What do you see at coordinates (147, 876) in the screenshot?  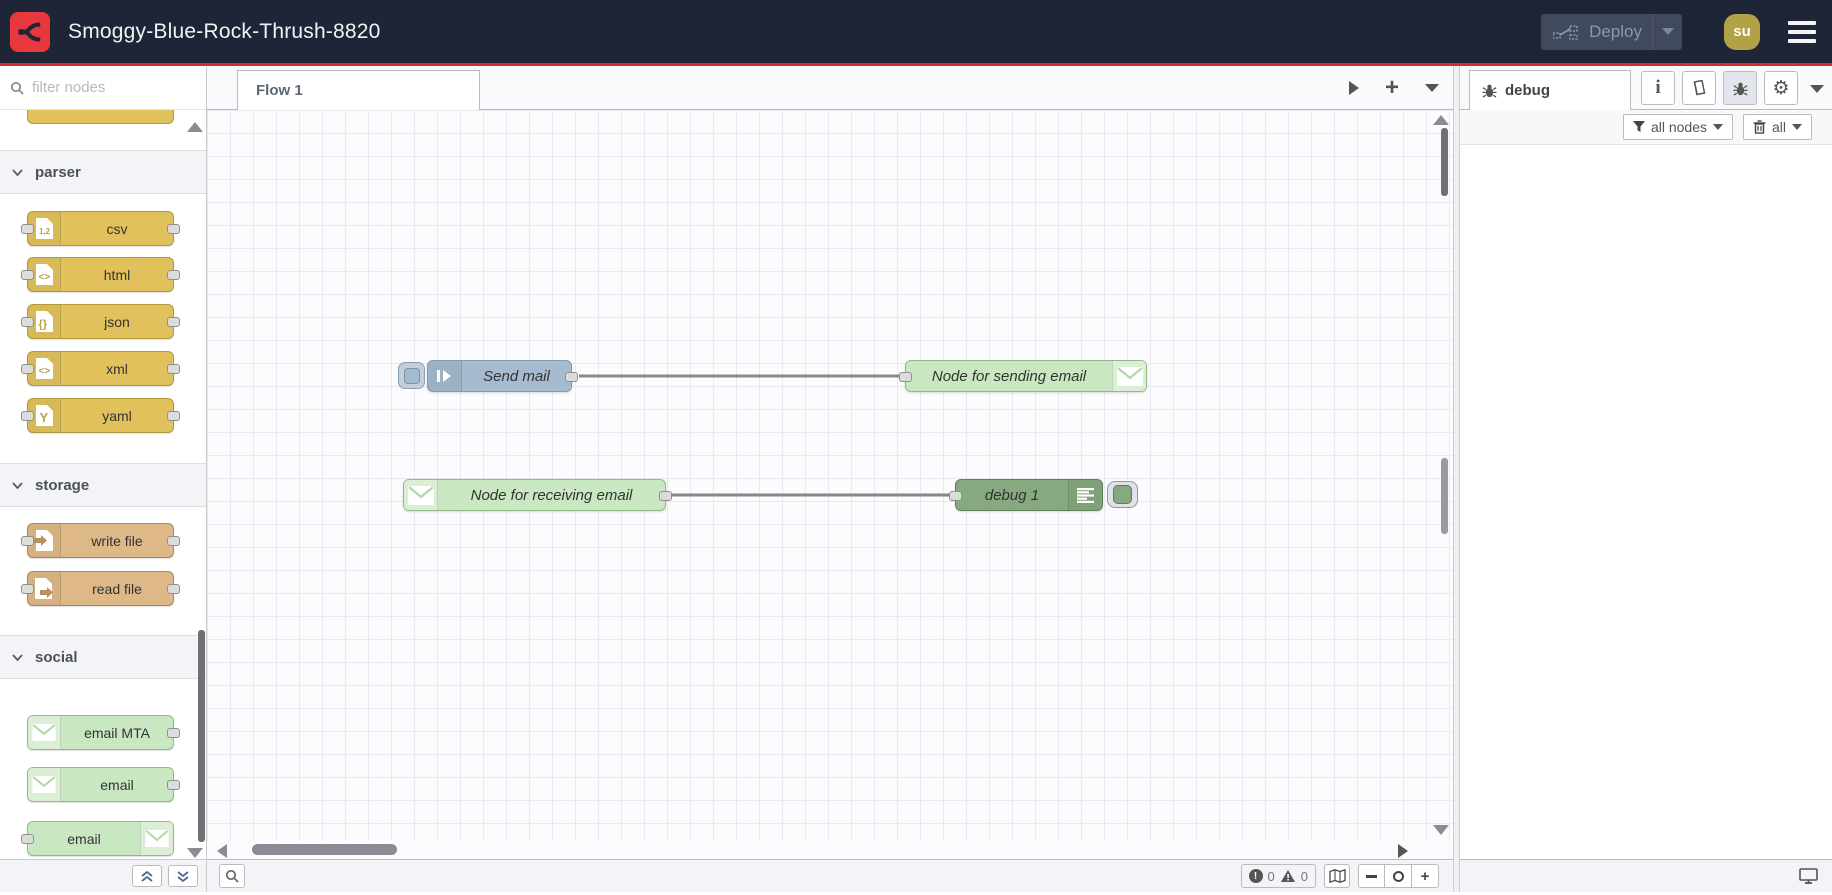 I see `collapse-all-categories-button` at bounding box center [147, 876].